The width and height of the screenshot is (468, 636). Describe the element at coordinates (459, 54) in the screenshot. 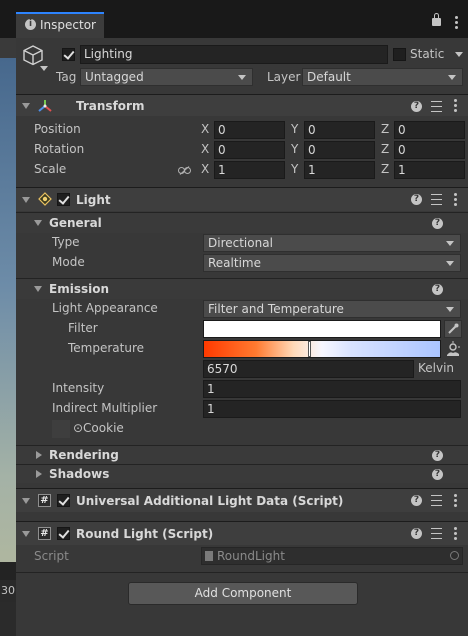

I see `static-dropdown-icon` at that location.